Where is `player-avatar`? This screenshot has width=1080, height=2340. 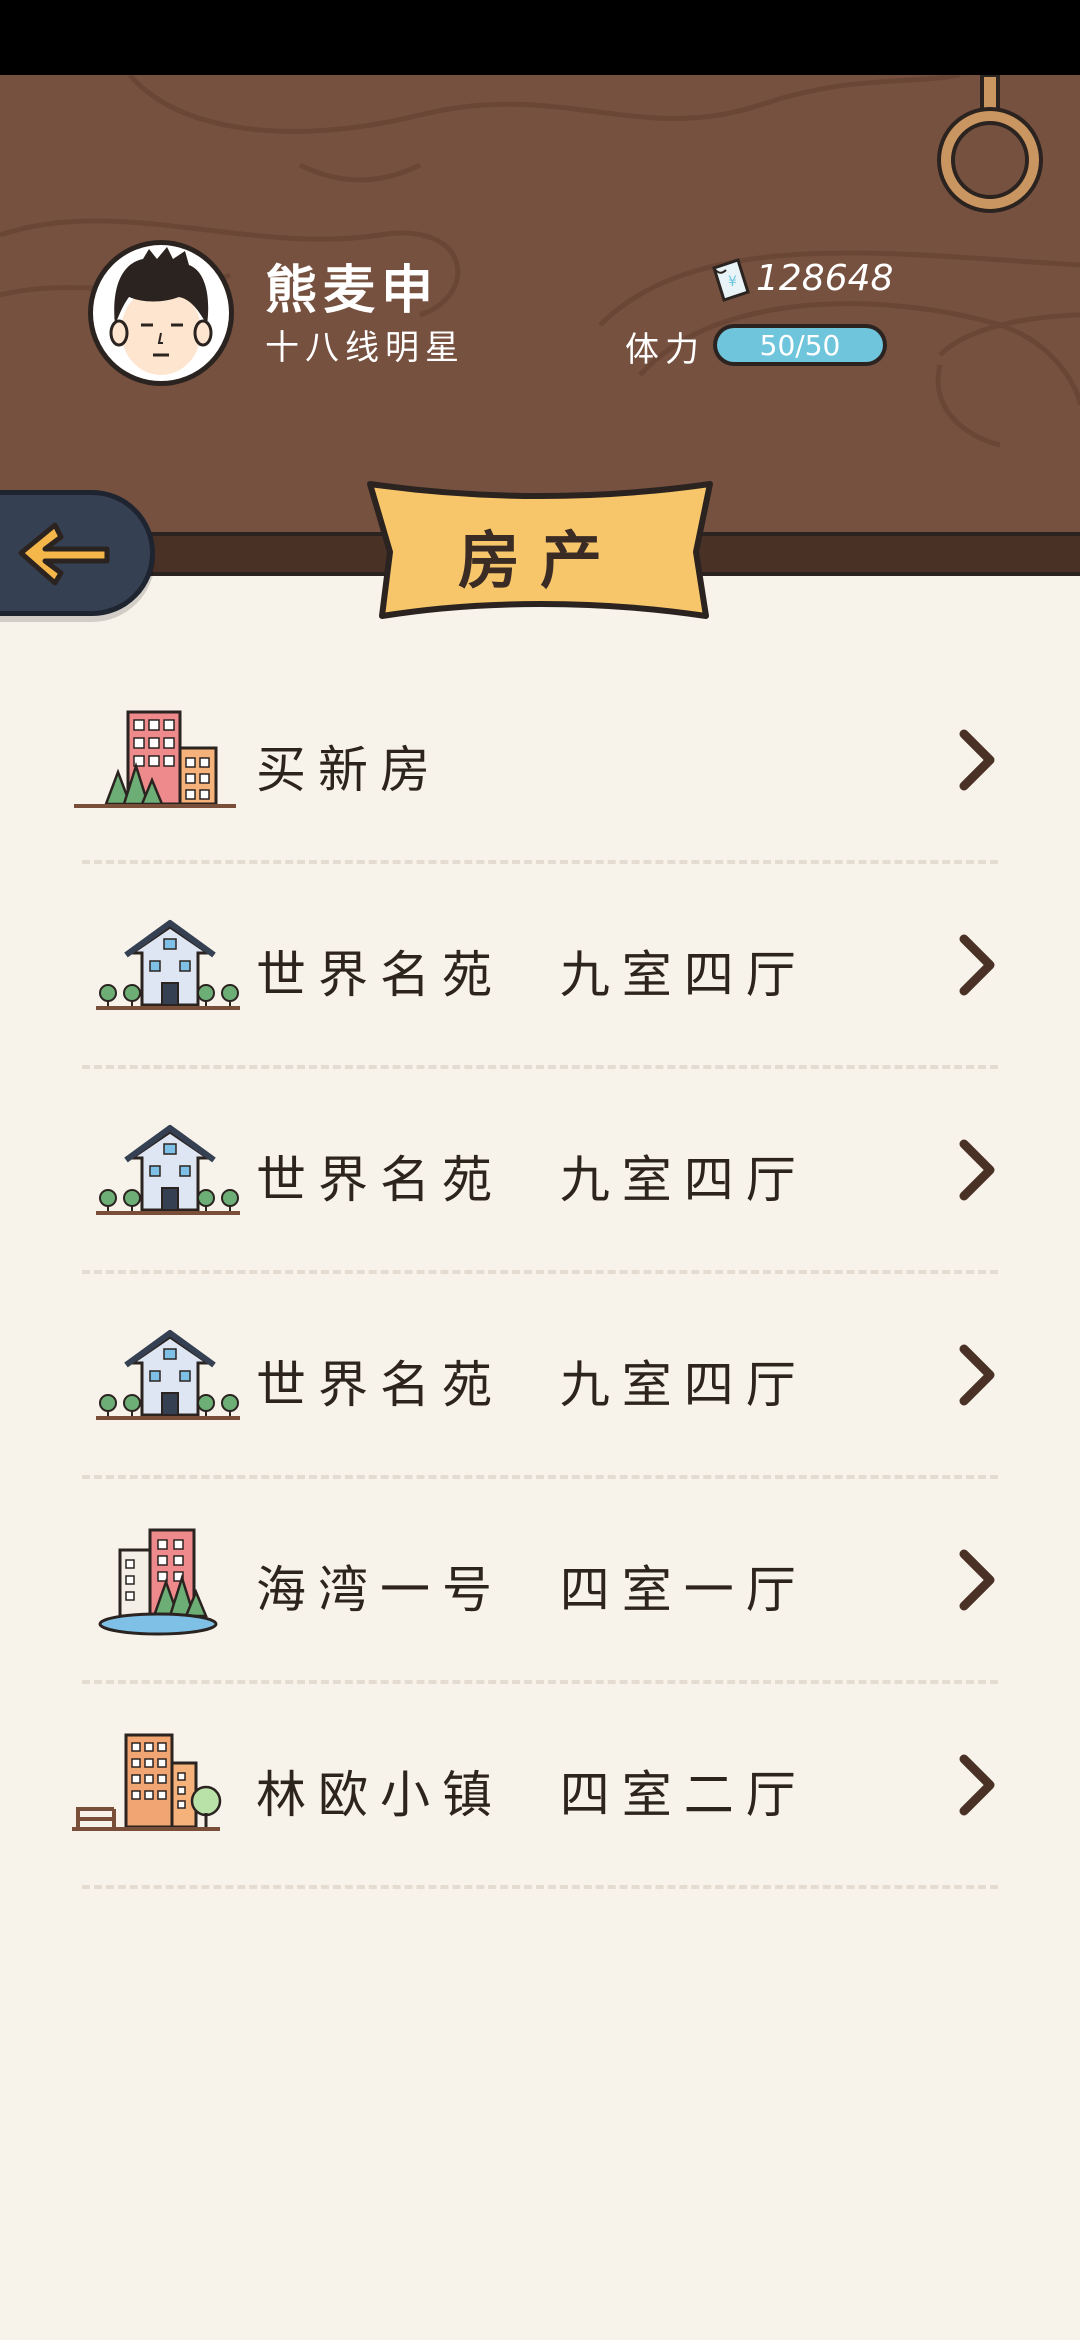
player-avatar is located at coordinates (161, 313).